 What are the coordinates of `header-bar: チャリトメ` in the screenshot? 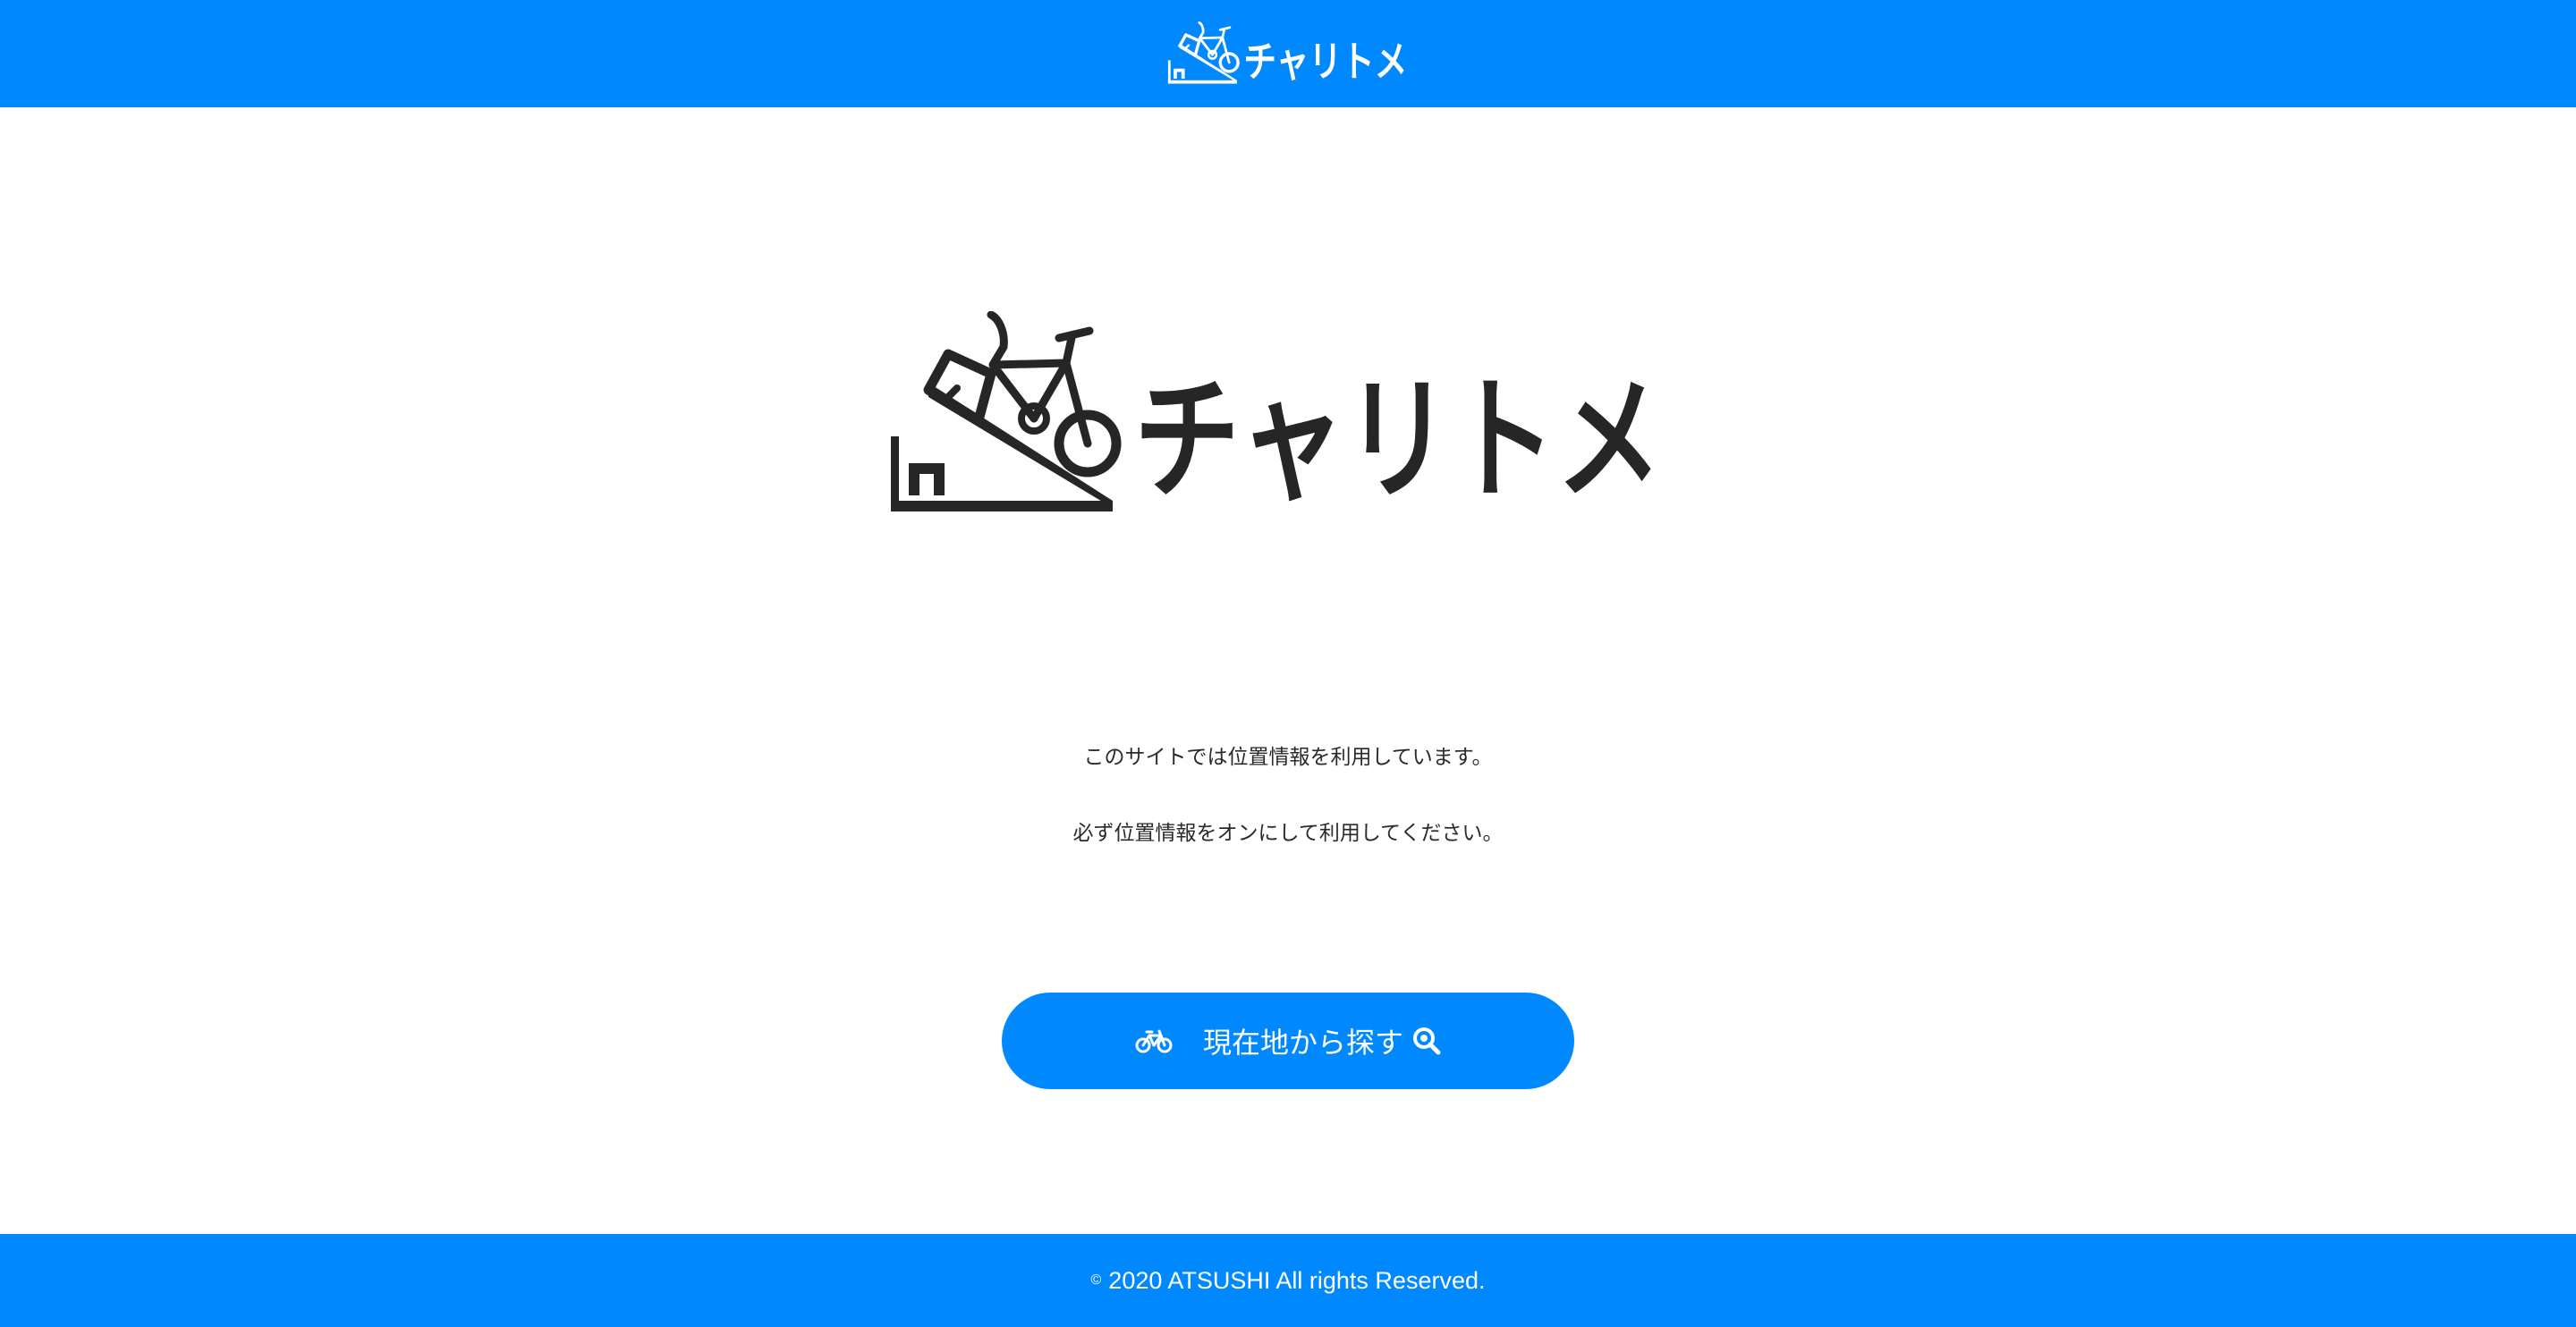 It's located at (1288, 53).